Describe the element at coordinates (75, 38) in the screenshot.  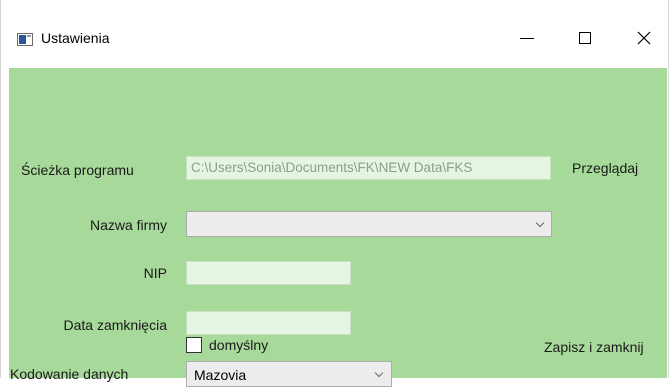
I see `window-title: Ustawienia` at that location.